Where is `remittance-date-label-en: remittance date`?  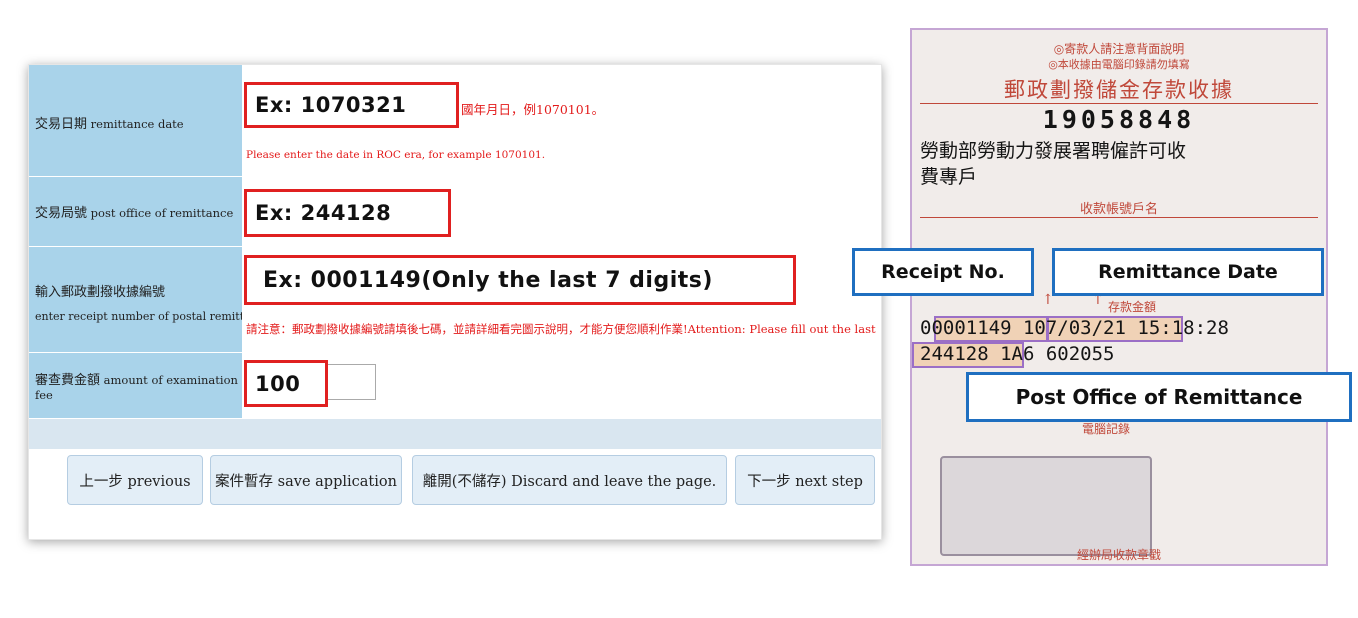
remittance-date-label-en: remittance date is located at coordinates (137, 124).